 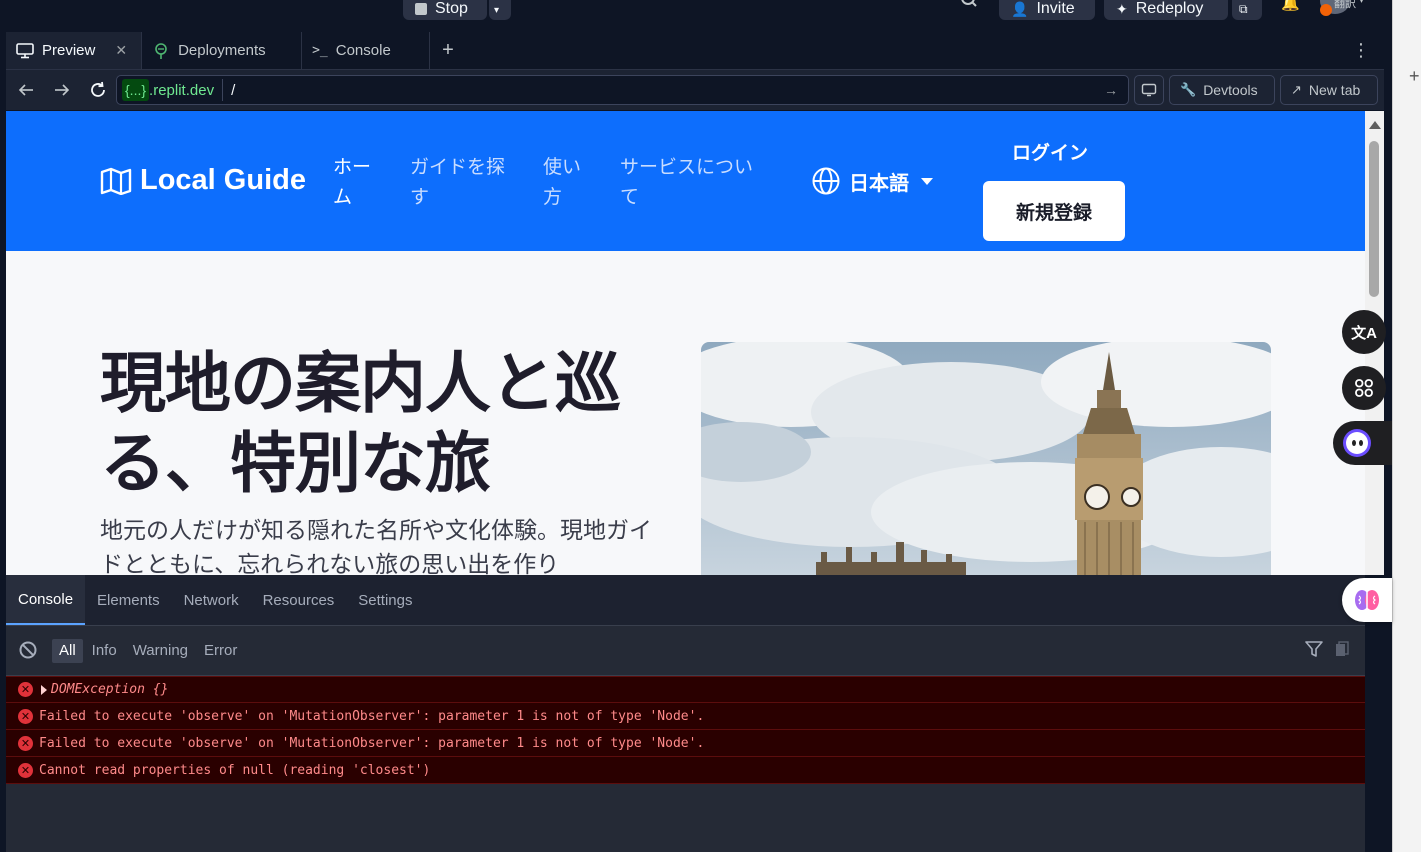 I want to click on assistant-face-icon, so click(x=1357, y=443).